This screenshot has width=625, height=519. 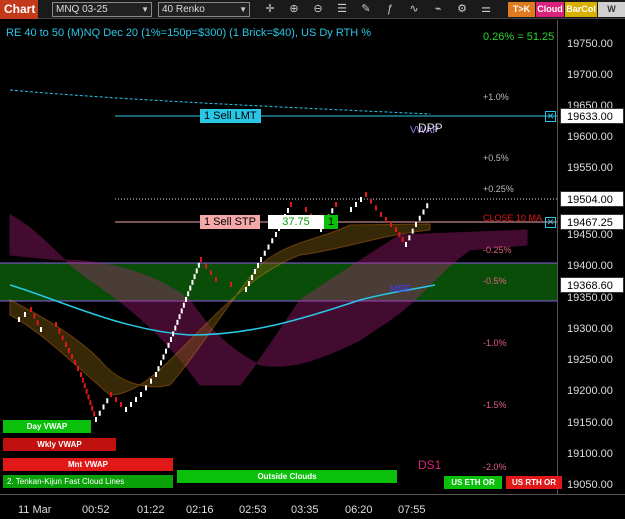 What do you see at coordinates (412, 510) in the screenshot?
I see `time-label: 07:55` at bounding box center [412, 510].